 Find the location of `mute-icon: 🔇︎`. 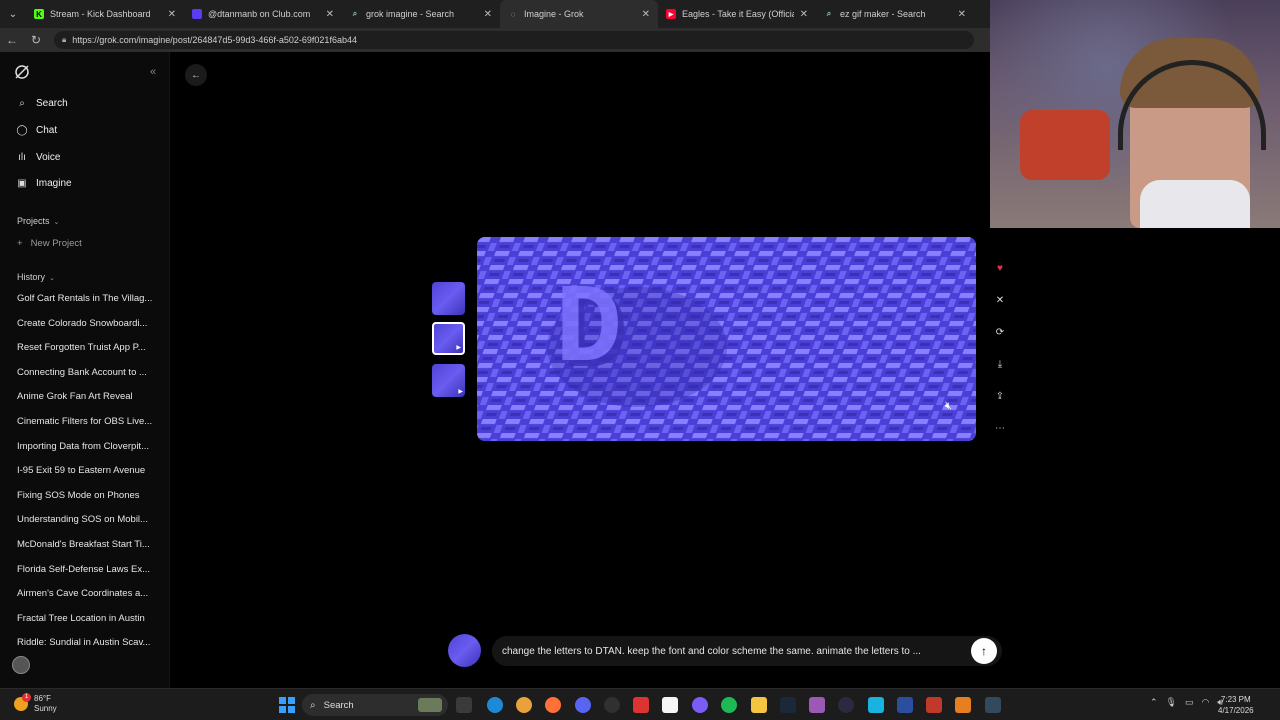

mute-icon: 🔇︎ is located at coordinates (948, 406).